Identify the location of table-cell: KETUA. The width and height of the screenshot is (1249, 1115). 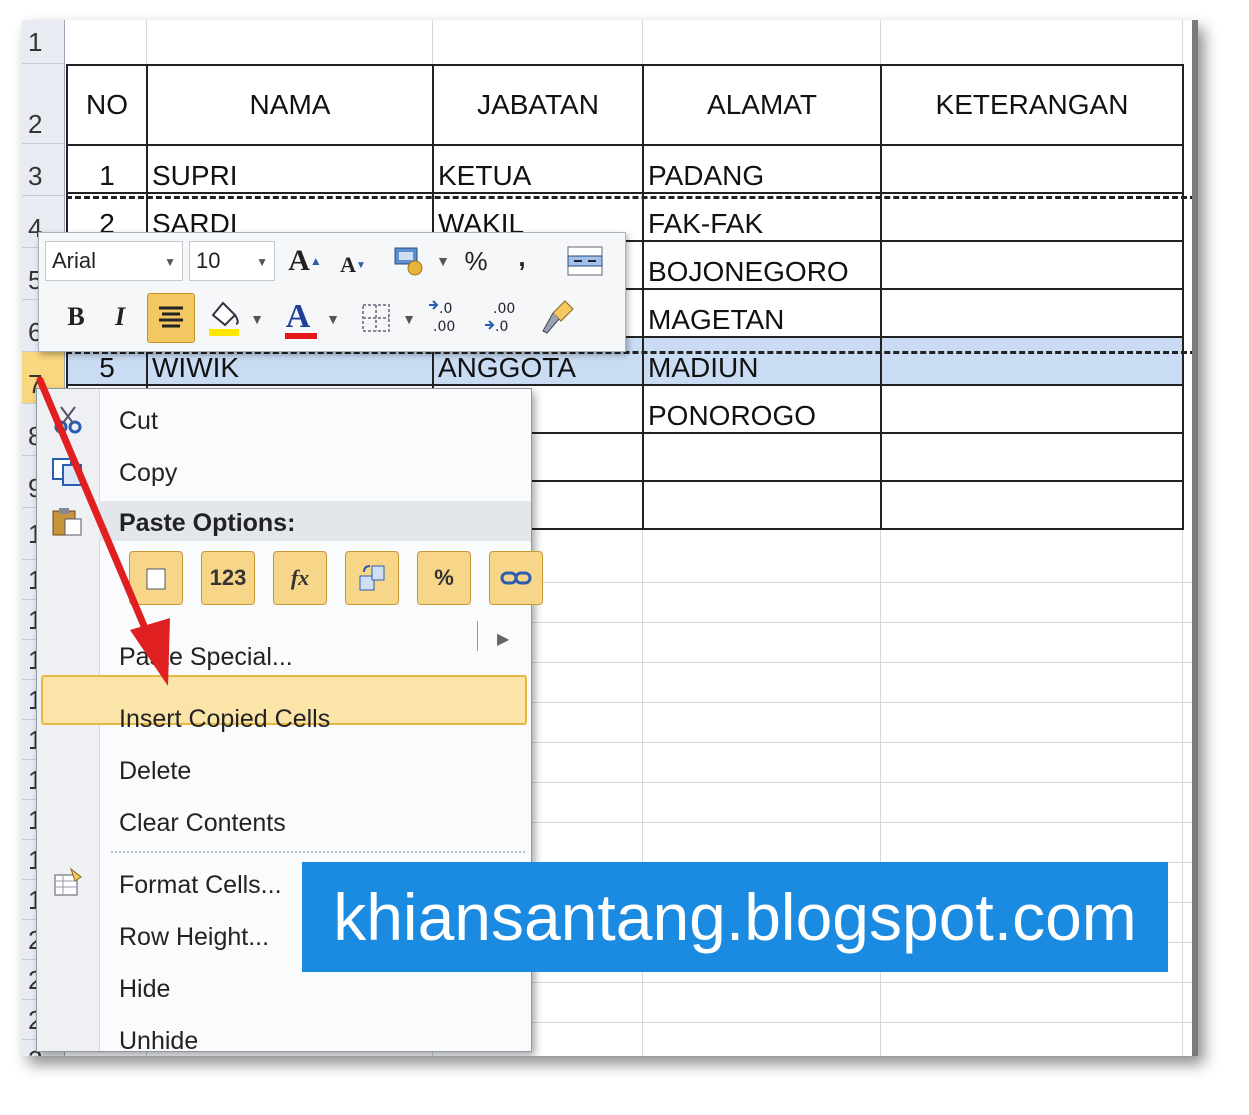
(538, 169).